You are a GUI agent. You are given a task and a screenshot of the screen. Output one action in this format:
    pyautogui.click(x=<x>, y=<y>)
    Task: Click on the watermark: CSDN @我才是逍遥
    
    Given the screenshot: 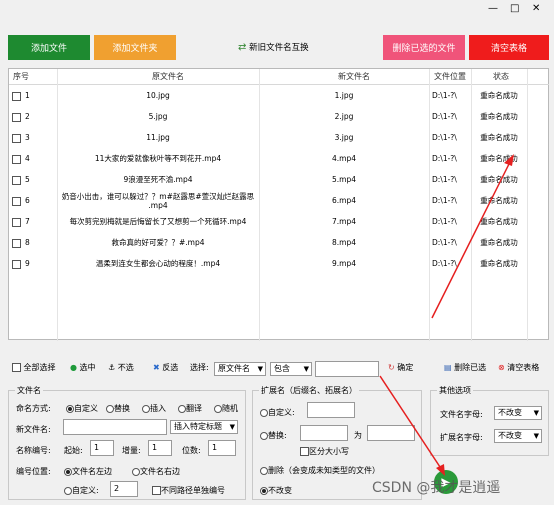 What is the action you would take?
    pyautogui.click(x=436, y=488)
    